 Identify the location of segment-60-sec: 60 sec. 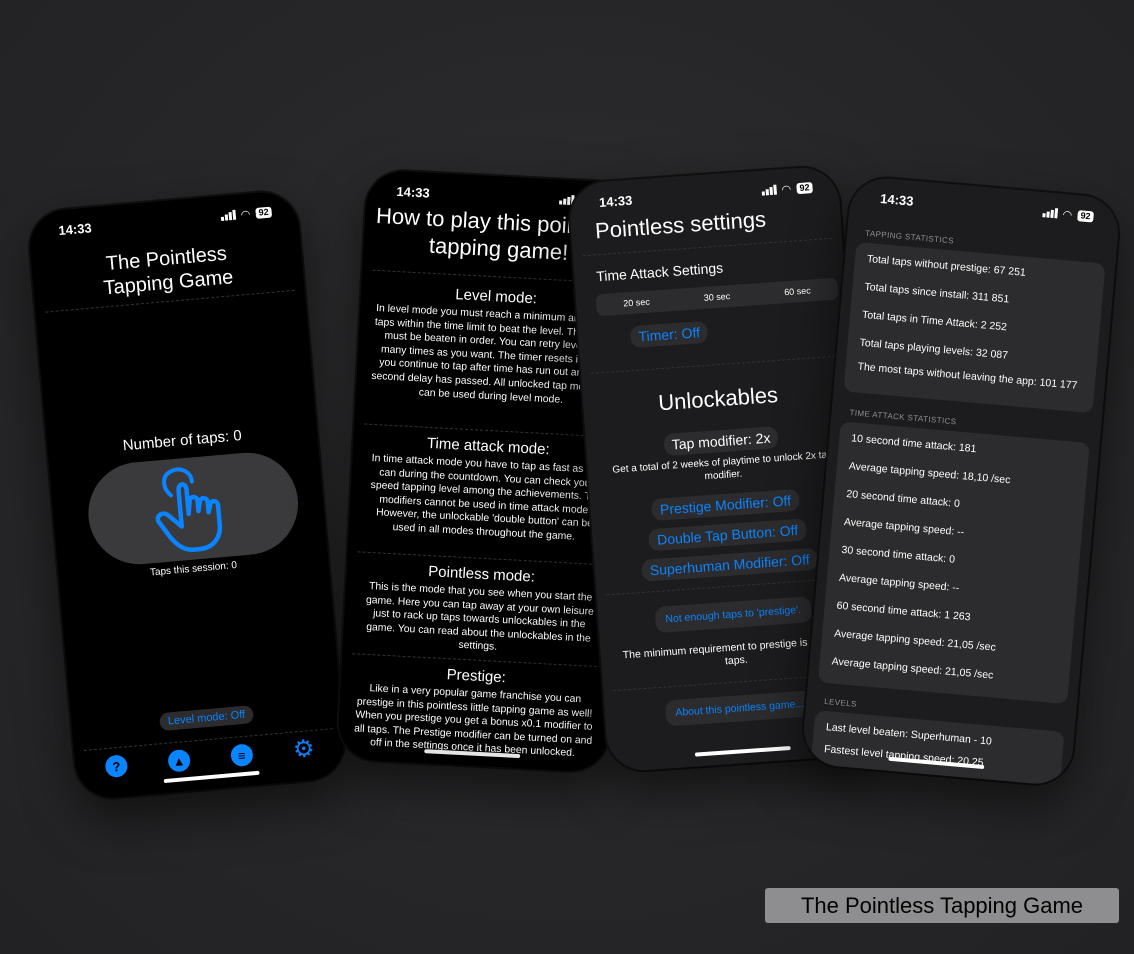
(797, 292).